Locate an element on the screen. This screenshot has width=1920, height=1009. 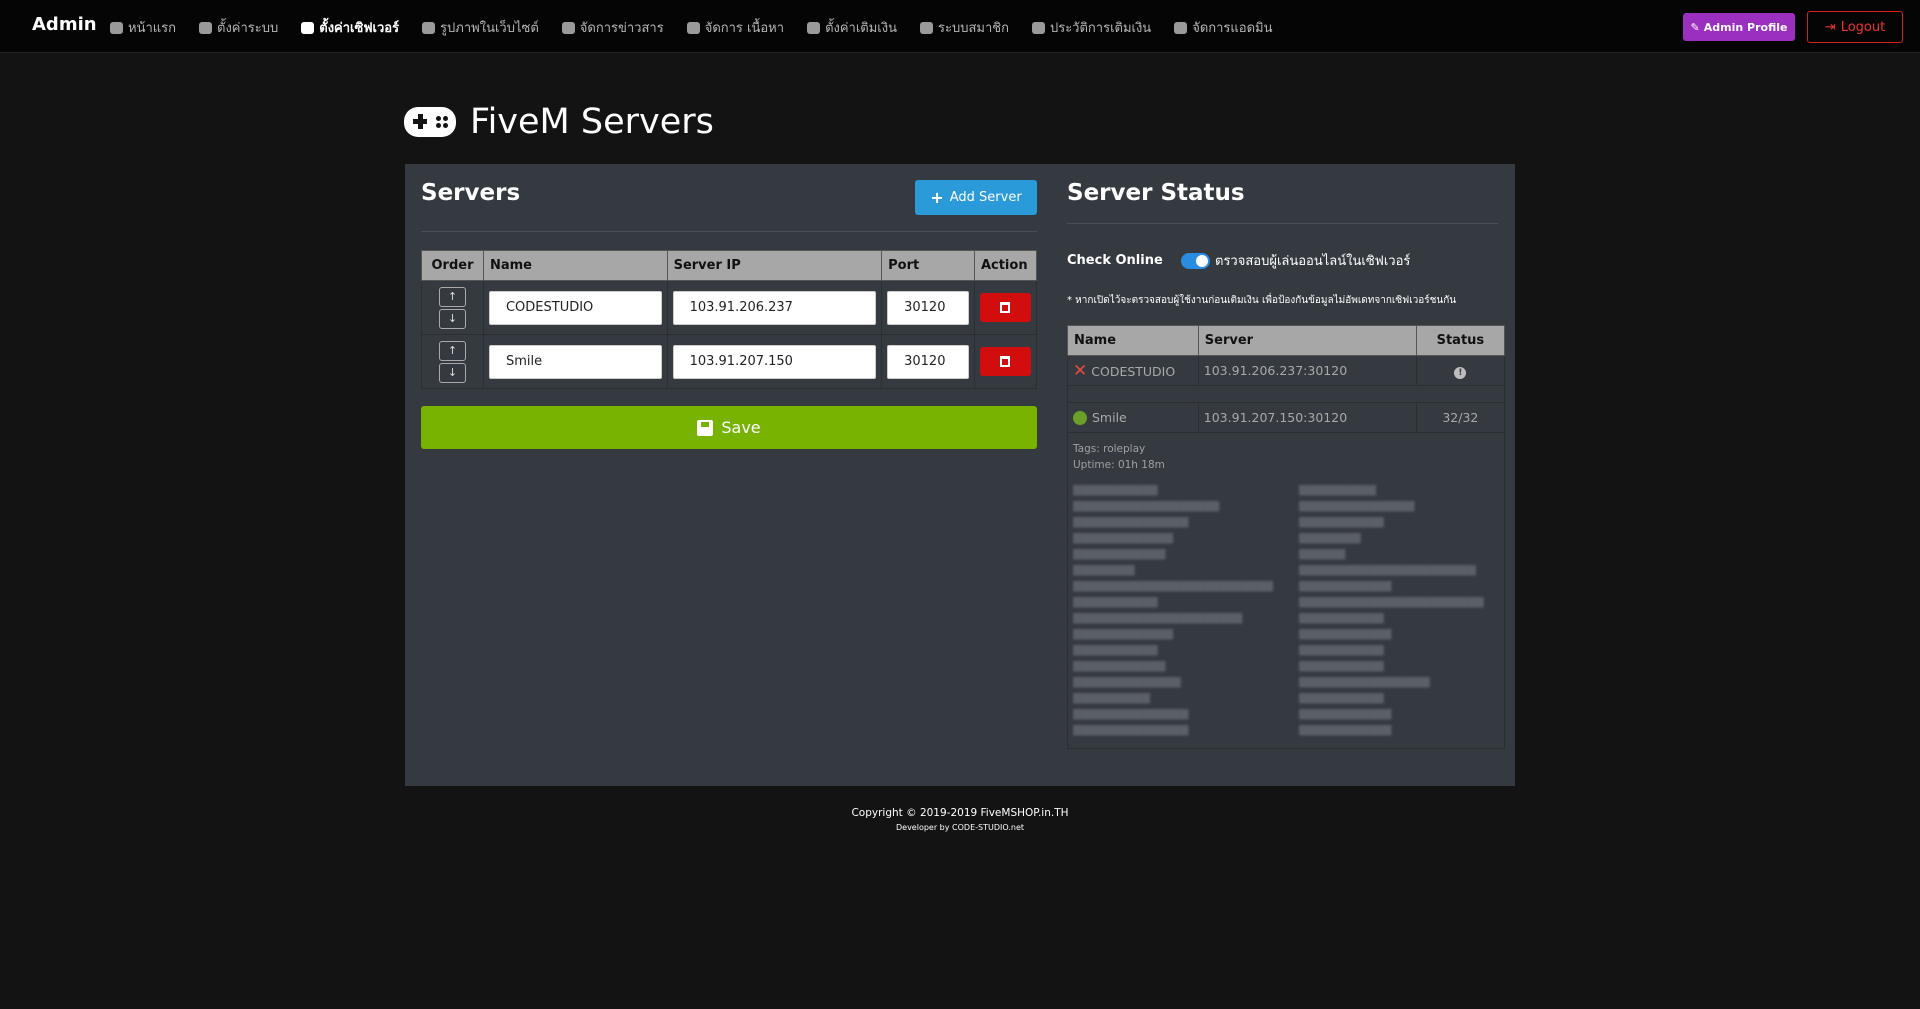
nav-item-settings: ตั้งค่าระบบ is located at coordinates (238, 27).